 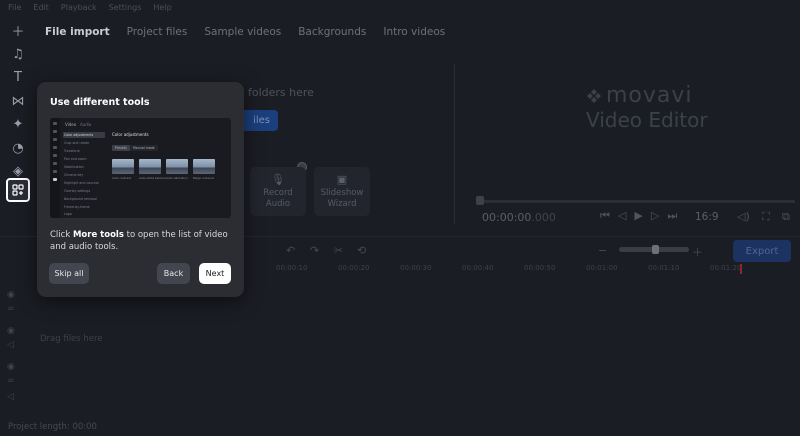 What do you see at coordinates (602, 268) in the screenshot?
I see `ruler-tick: 00:01:00` at bounding box center [602, 268].